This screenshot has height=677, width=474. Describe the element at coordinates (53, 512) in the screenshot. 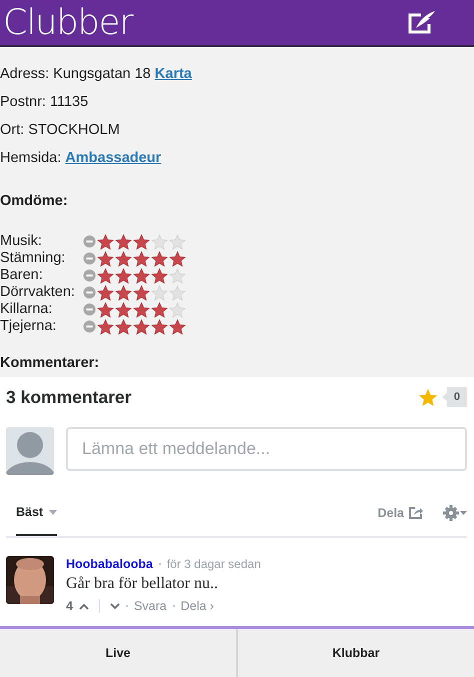

I see `caret-icon` at that location.